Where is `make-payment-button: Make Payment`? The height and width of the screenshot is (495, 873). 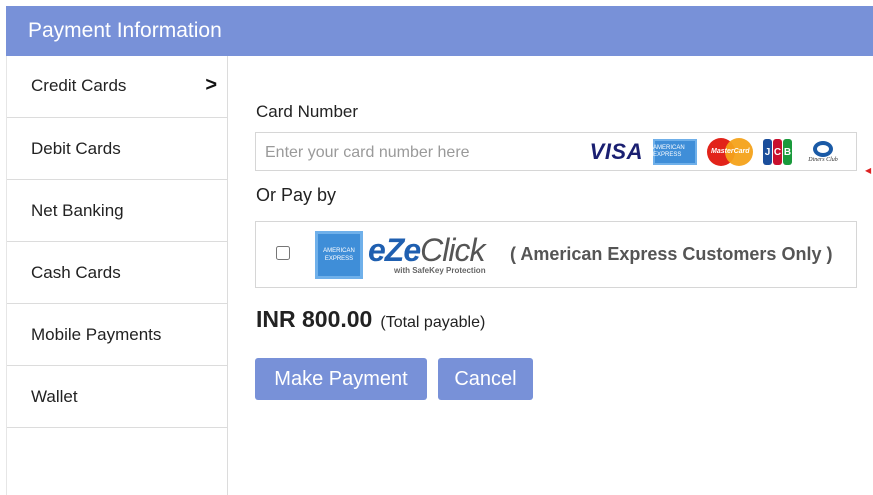
make-payment-button: Make Payment is located at coordinates (341, 379).